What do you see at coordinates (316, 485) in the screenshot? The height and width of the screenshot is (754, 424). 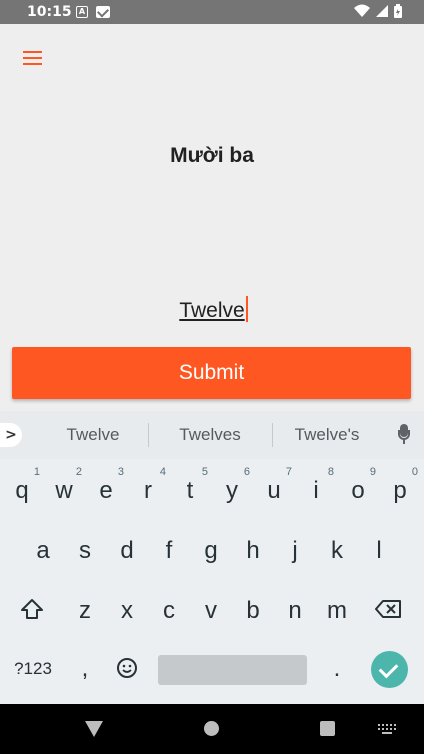 I see `key-i: i8` at bounding box center [316, 485].